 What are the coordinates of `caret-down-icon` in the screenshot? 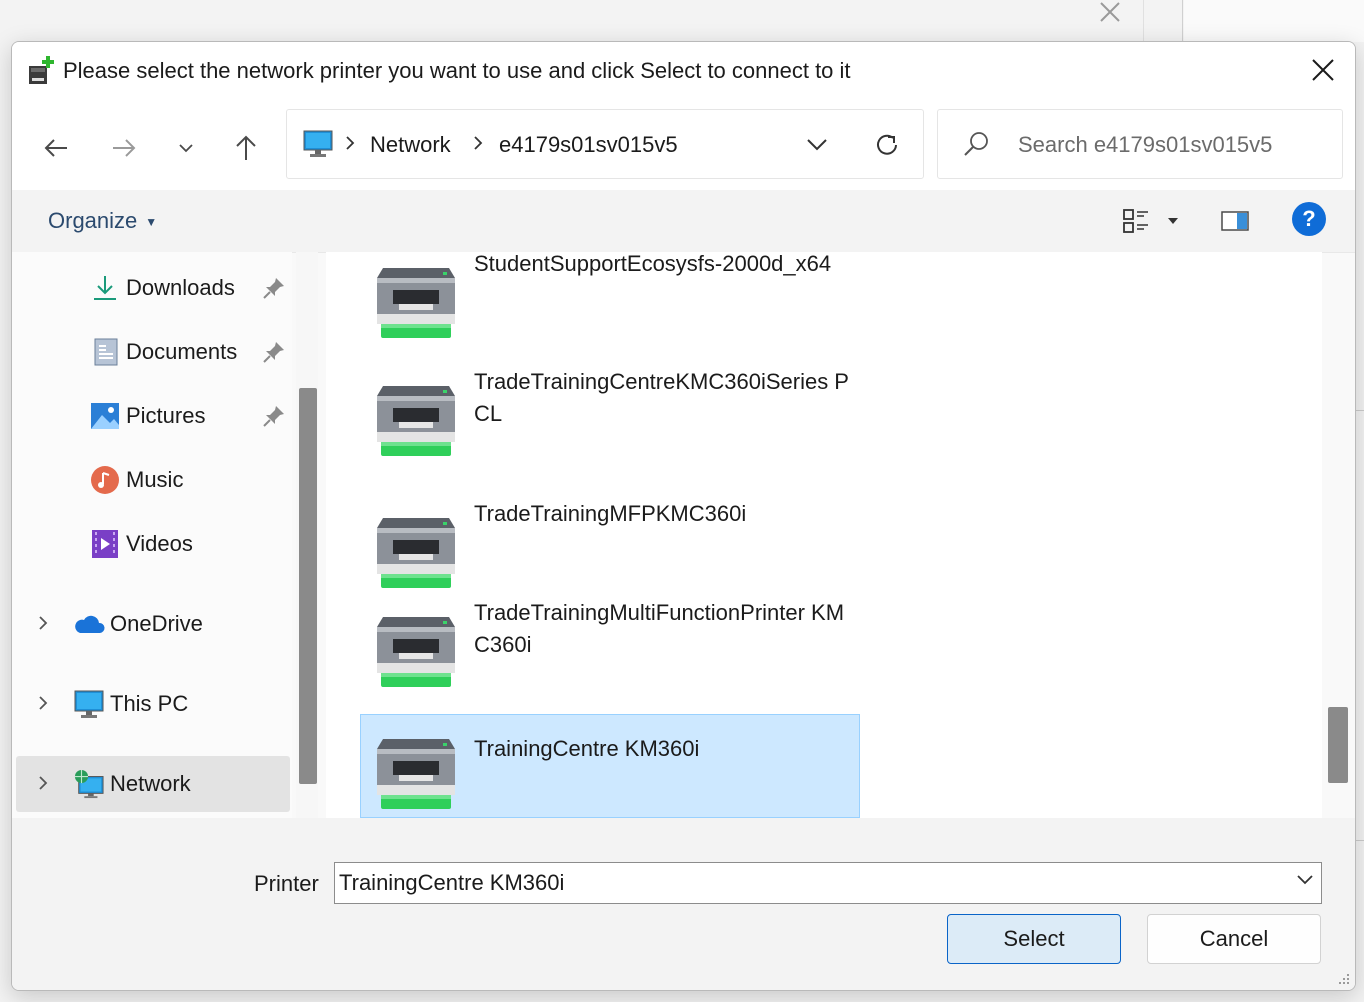 It's located at (1173, 221).